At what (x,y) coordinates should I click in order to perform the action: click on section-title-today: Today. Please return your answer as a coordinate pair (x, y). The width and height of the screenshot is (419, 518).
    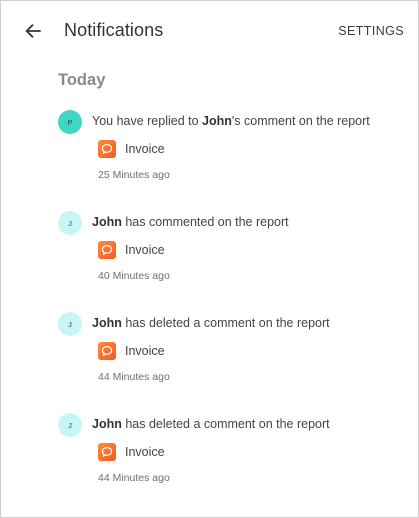
    Looking at the image, I should click on (82, 80).